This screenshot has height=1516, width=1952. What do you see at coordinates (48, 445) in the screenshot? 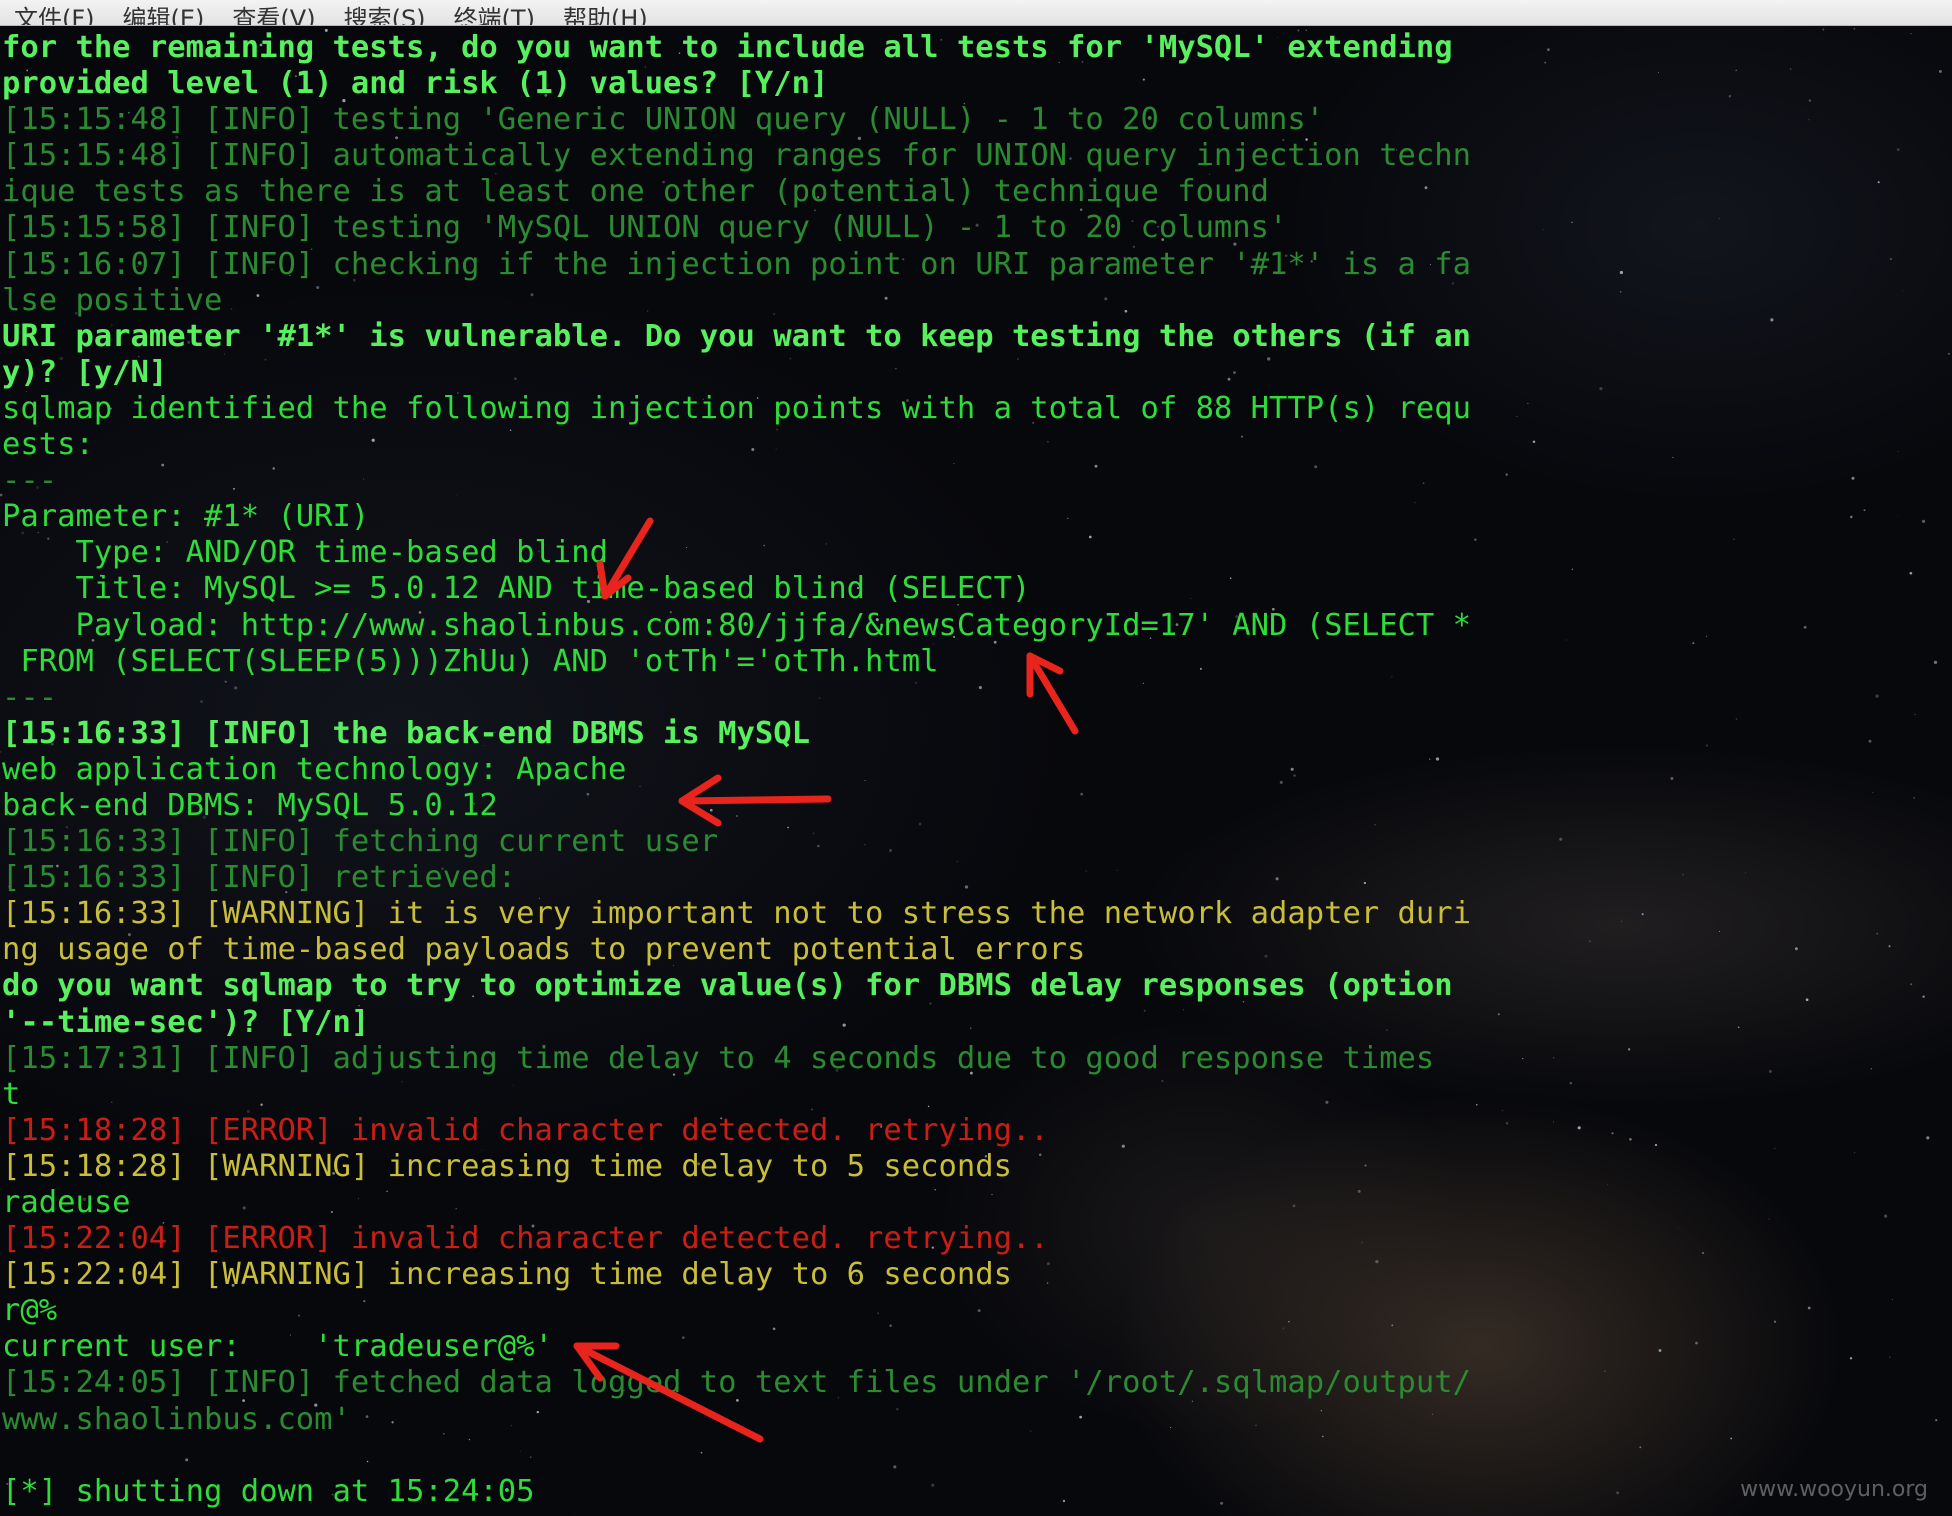
I see `terminal-line: ests:` at bounding box center [48, 445].